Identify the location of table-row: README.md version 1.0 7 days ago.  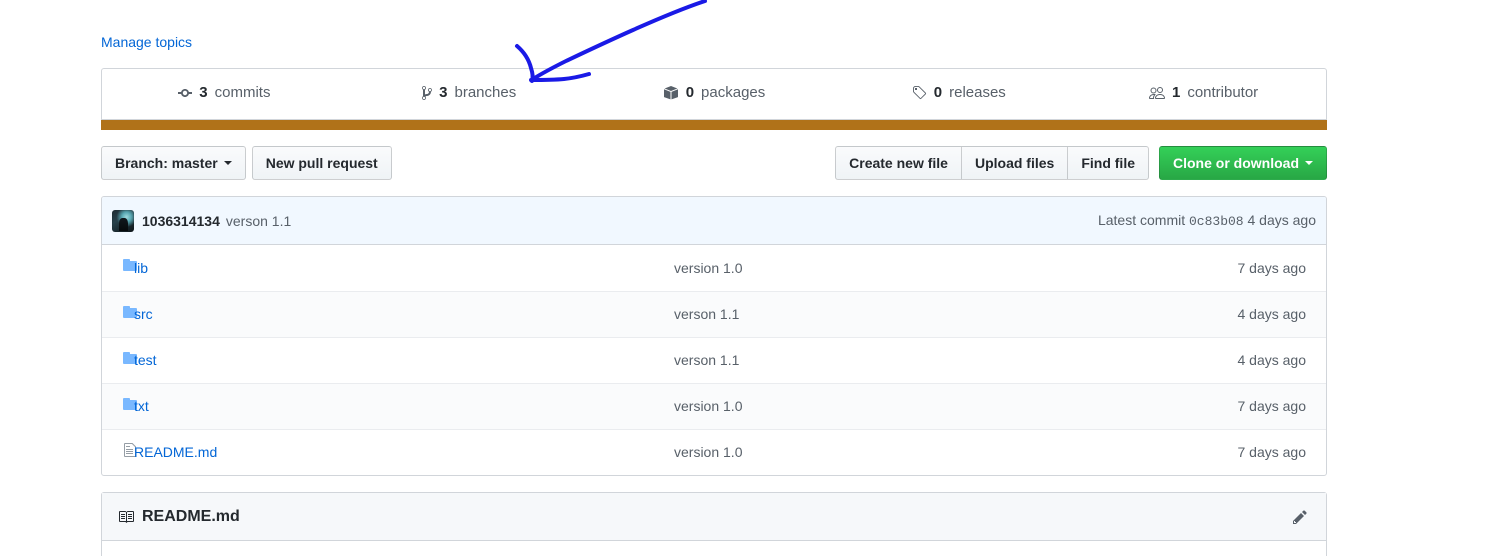
(714, 452).